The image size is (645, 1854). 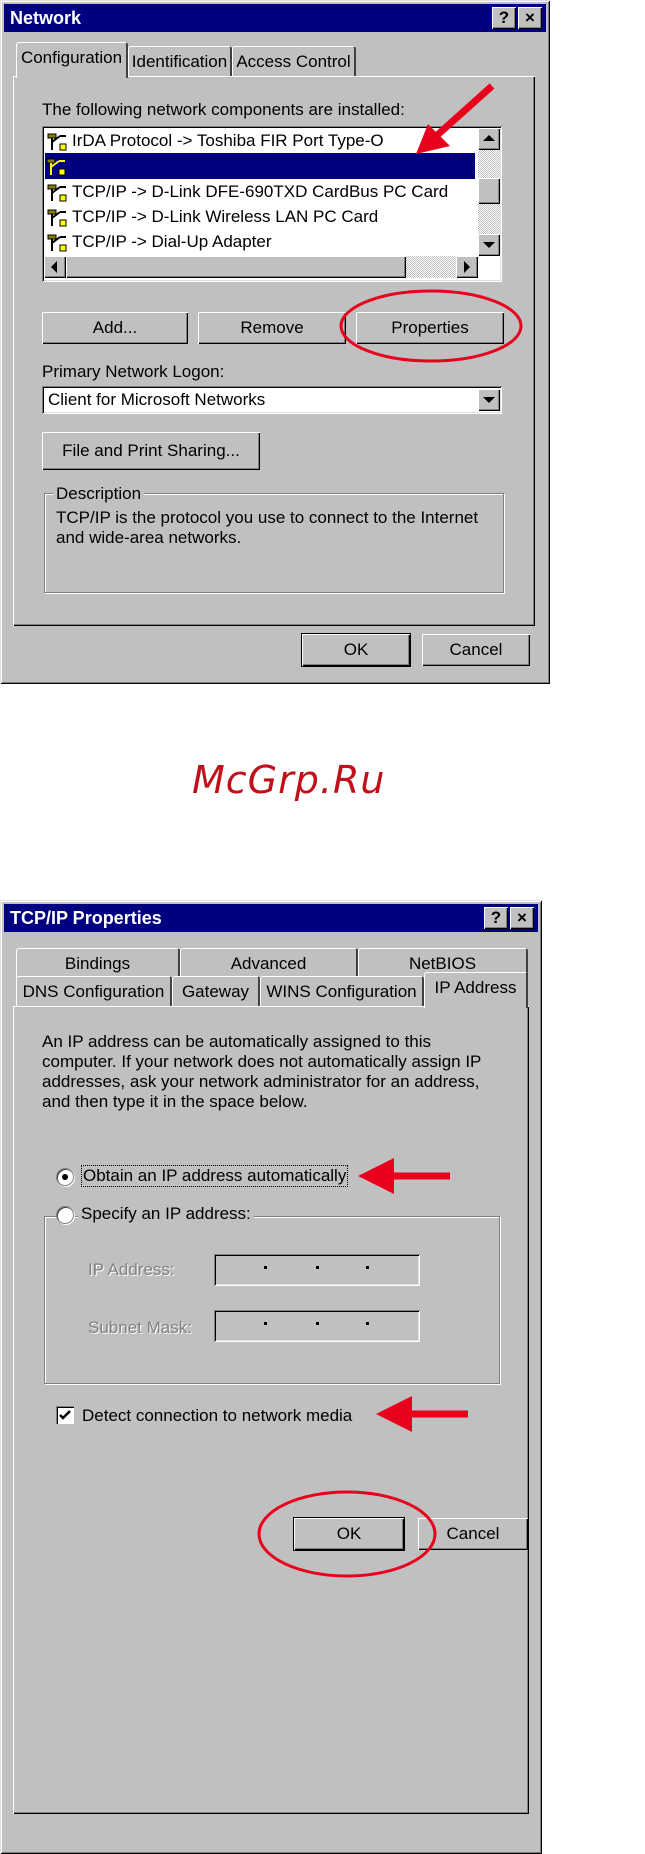 I want to click on tab-configuration-label: Configuration, so click(x=71, y=57).